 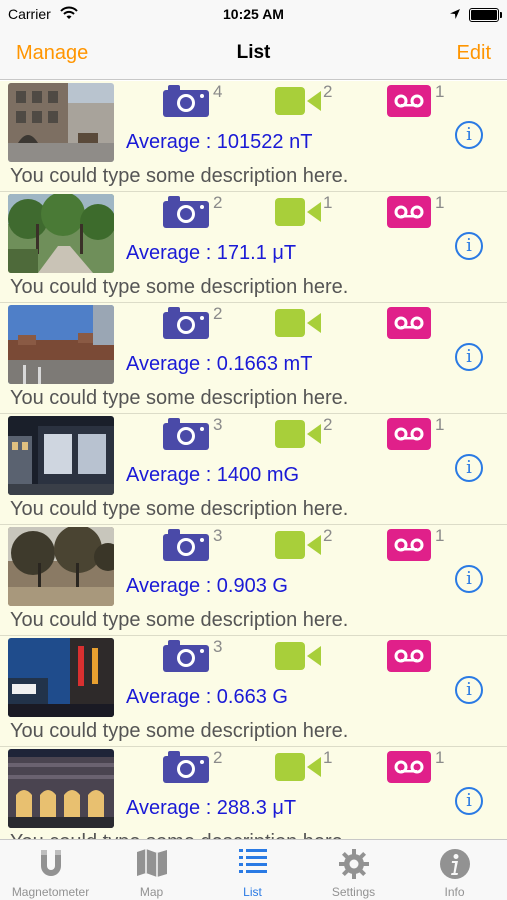 What do you see at coordinates (211, 253) in the screenshot?
I see `average-value: Average : 171.1 μT` at bounding box center [211, 253].